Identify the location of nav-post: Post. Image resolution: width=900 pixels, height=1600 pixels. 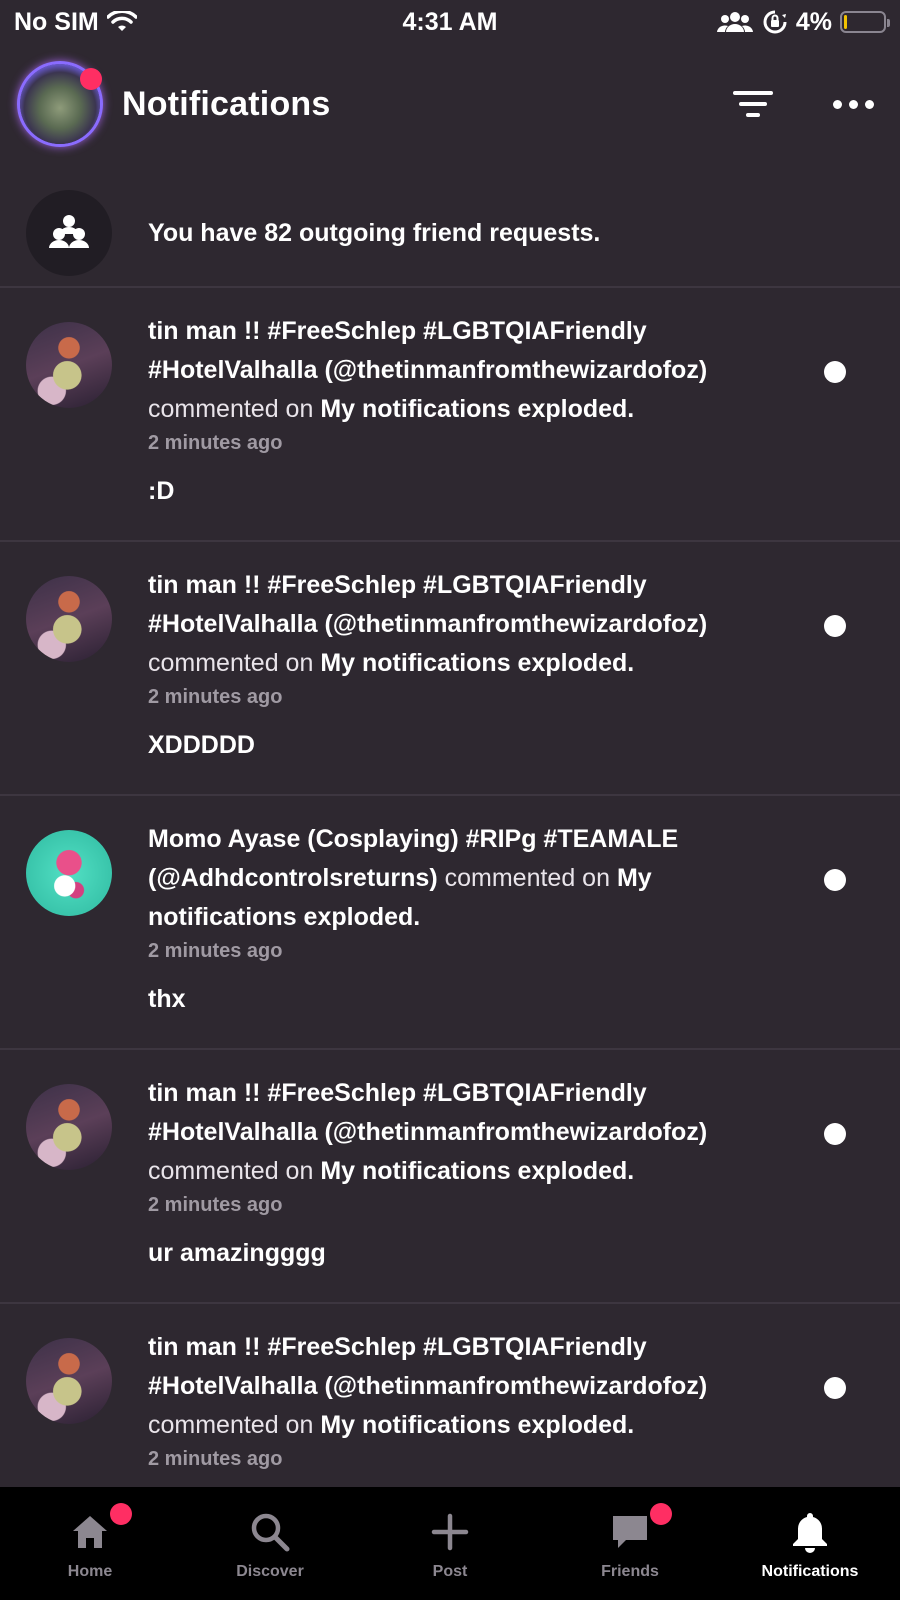
(450, 1543).